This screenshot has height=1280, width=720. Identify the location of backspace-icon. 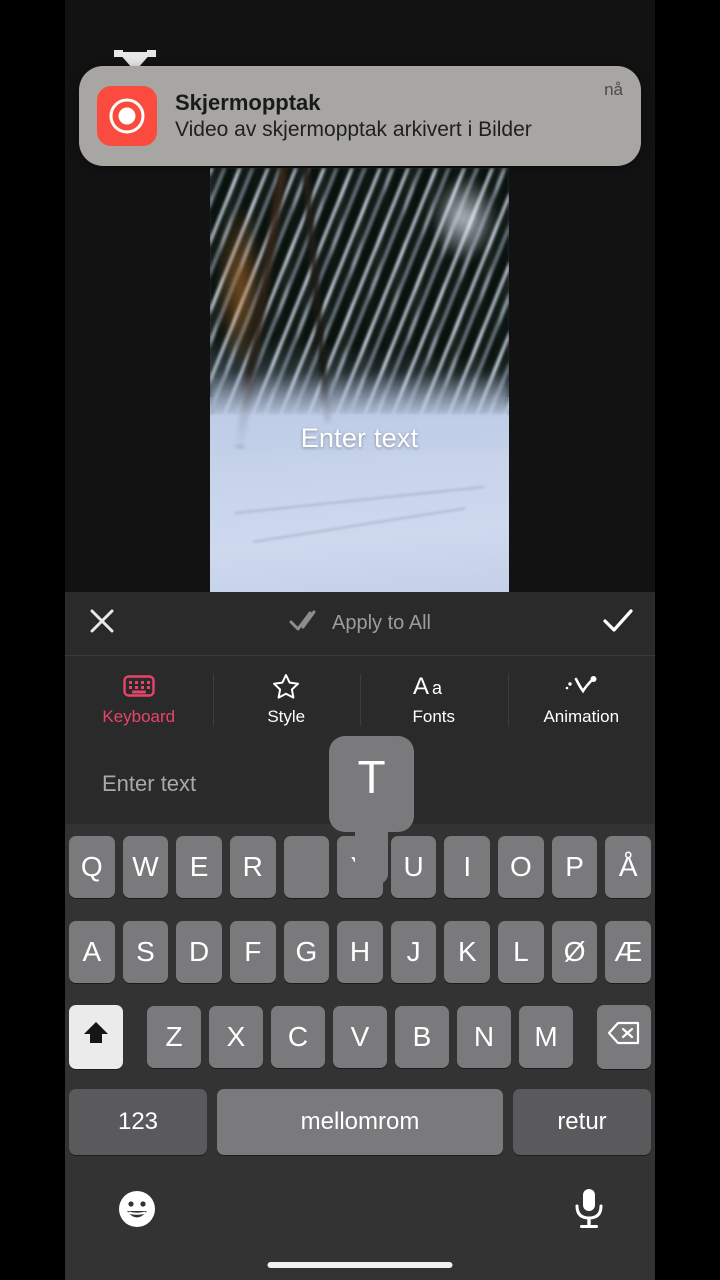
(624, 1036).